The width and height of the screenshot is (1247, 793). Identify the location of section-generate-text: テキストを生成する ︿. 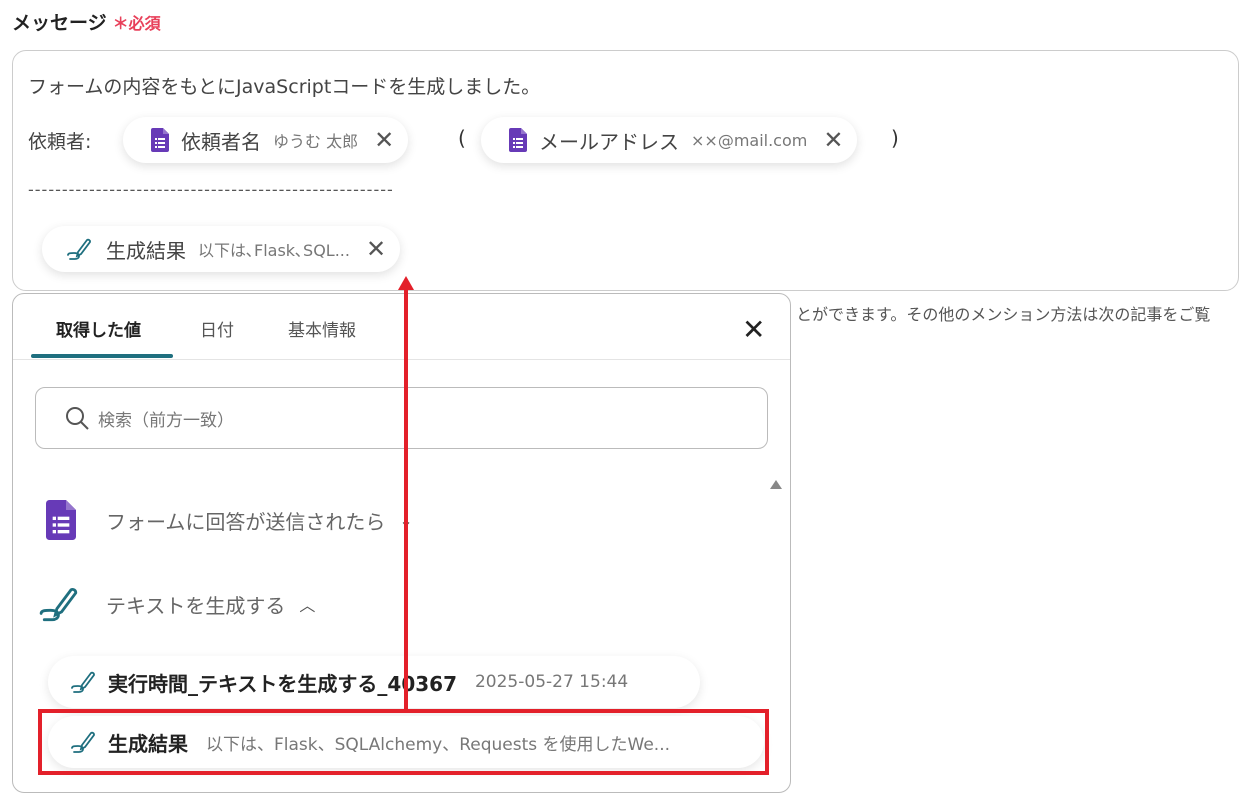
(176, 604).